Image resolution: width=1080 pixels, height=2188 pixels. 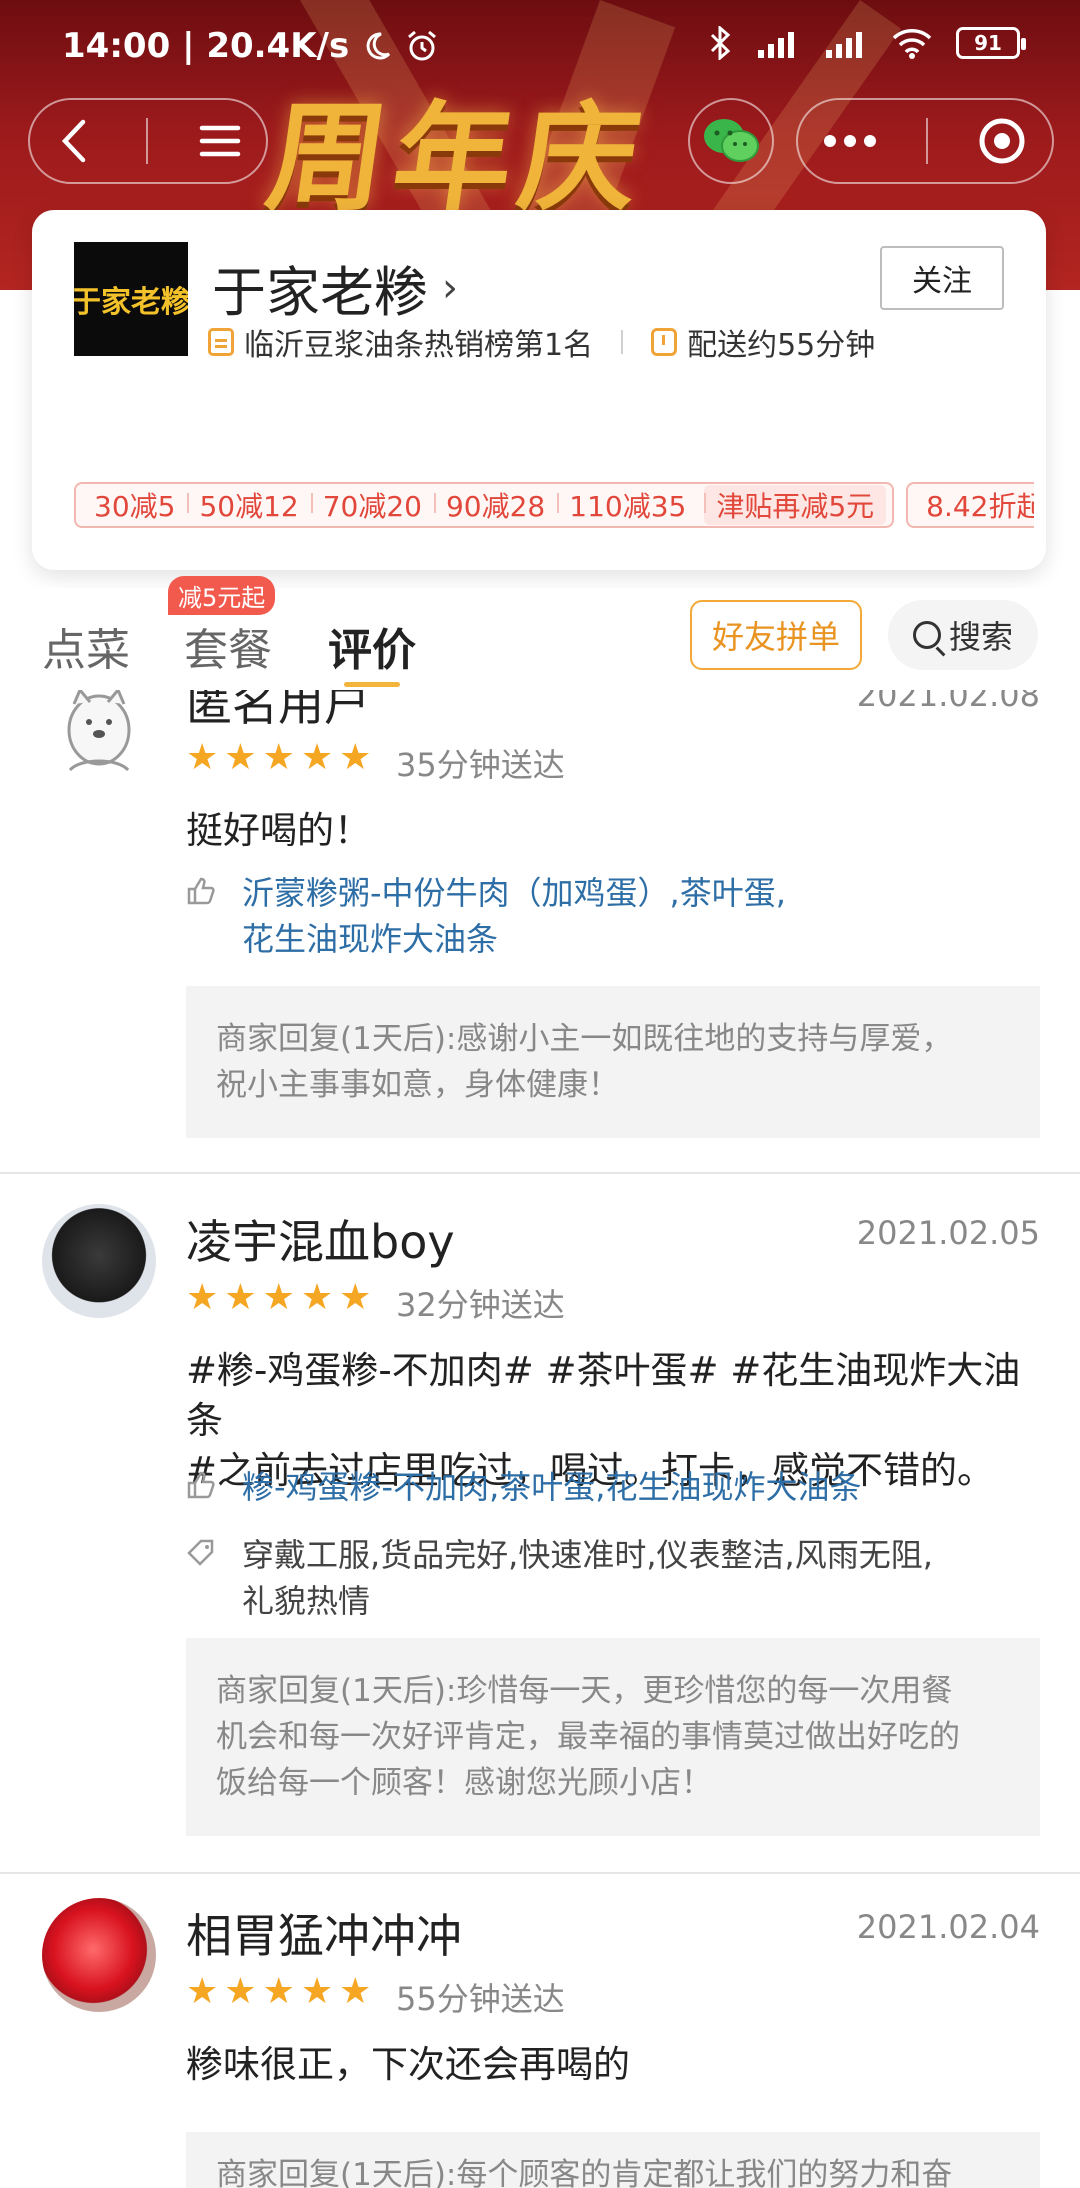 What do you see at coordinates (850, 141) in the screenshot?
I see `more-icon` at bounding box center [850, 141].